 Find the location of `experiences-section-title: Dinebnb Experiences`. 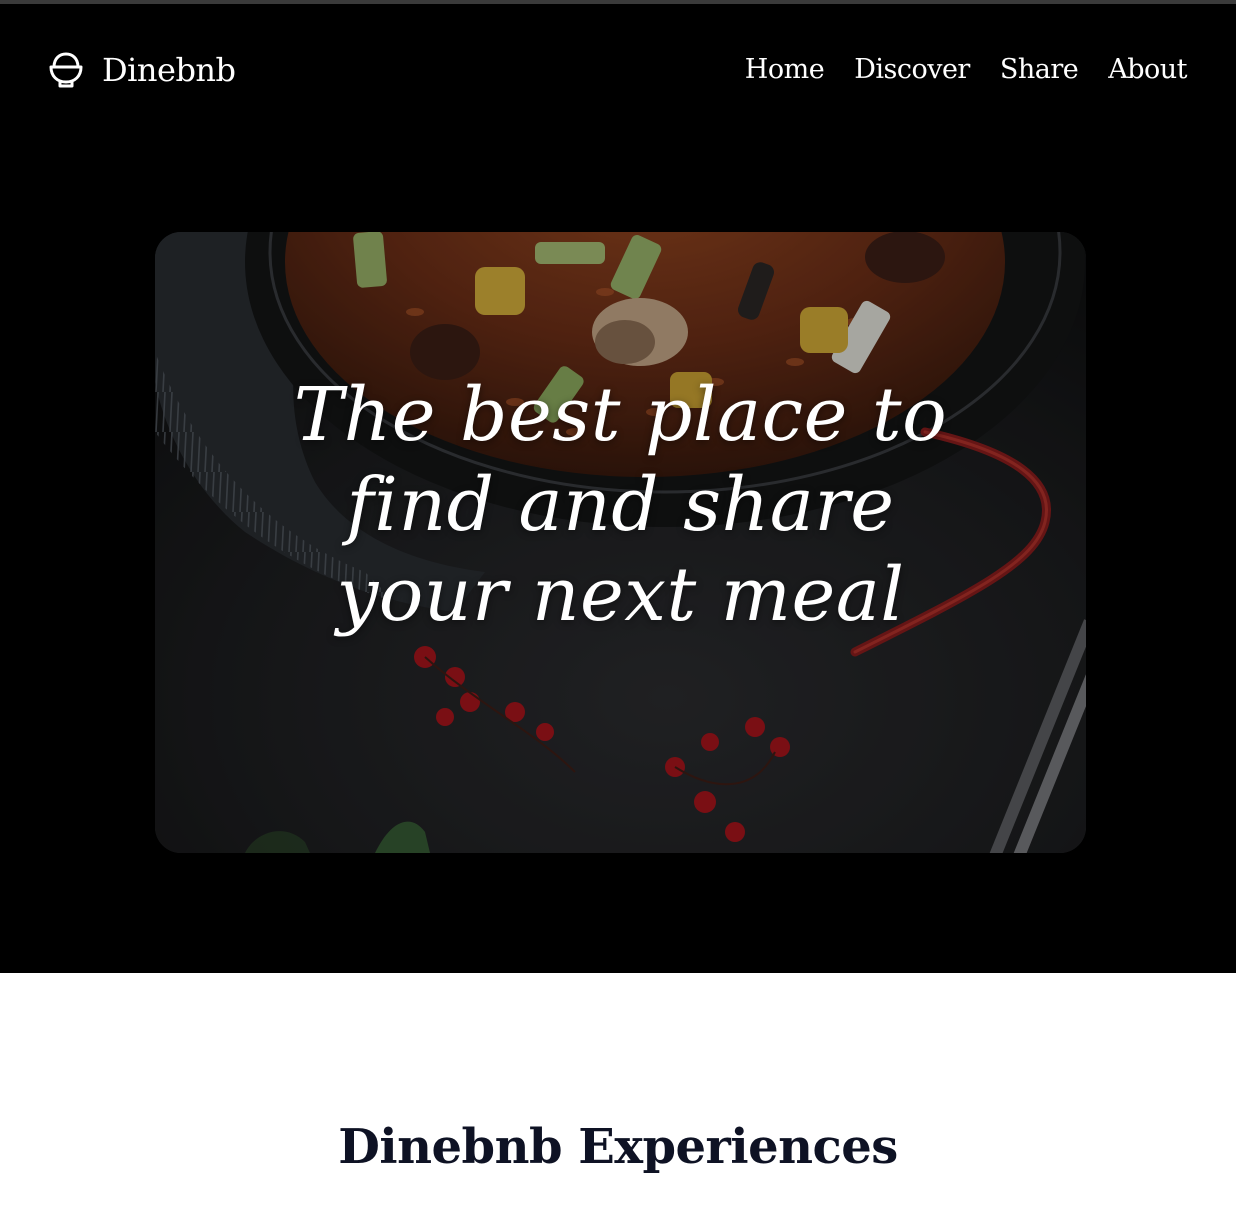

experiences-section-title: Dinebnb Experiences is located at coordinates (618, 1147).